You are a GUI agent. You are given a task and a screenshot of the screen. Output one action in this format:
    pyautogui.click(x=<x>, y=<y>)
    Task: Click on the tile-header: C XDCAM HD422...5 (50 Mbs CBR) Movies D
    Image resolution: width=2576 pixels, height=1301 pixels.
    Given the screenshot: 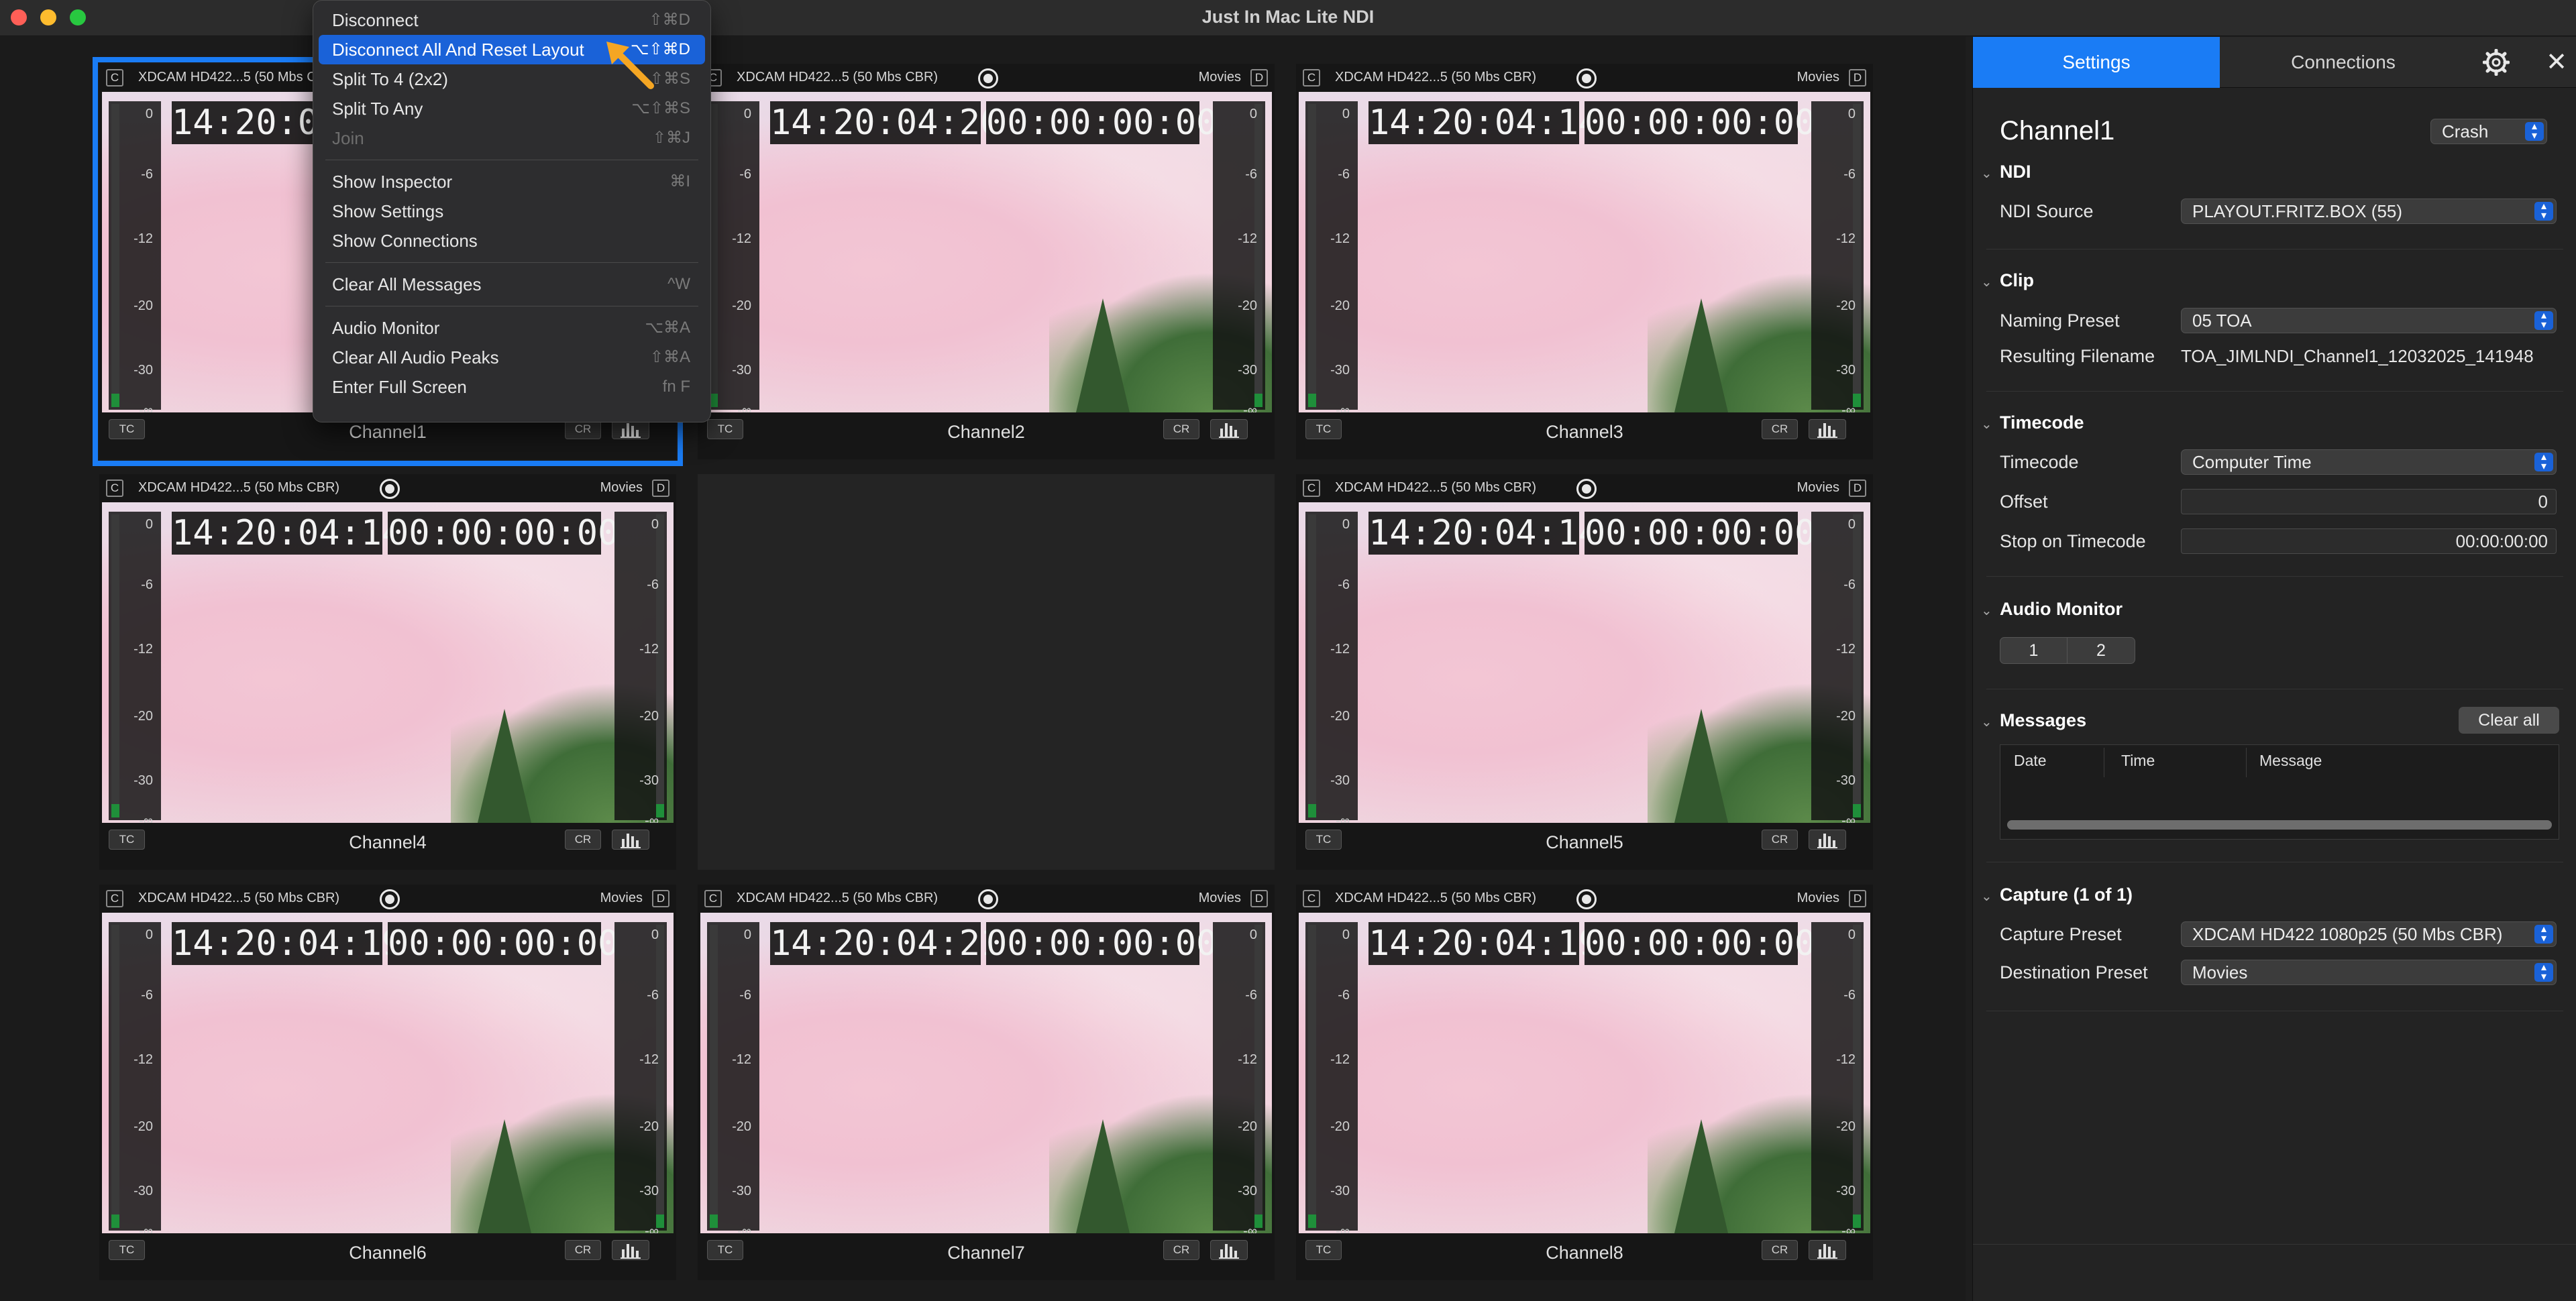 What is the action you would take?
    pyautogui.click(x=387, y=899)
    